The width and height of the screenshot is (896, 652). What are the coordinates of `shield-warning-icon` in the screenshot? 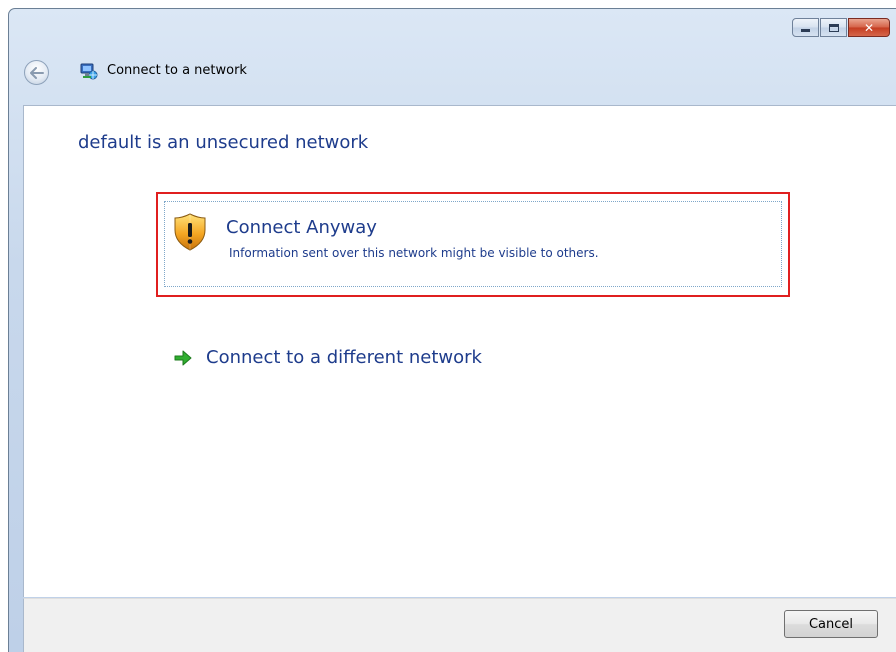 It's located at (190, 232).